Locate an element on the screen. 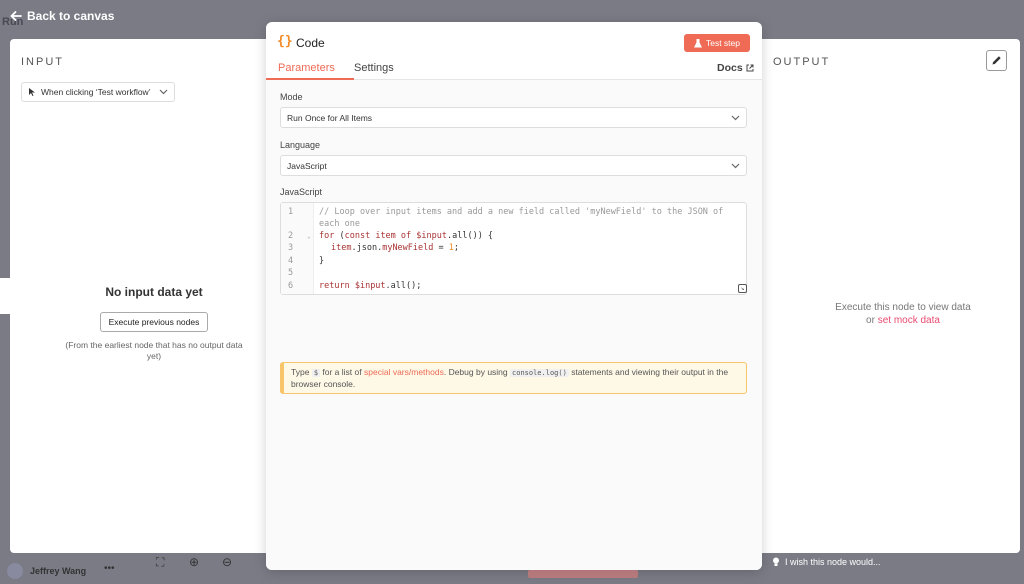  execute-previous-nodes-button: Execute previous nodes is located at coordinates (154, 322).